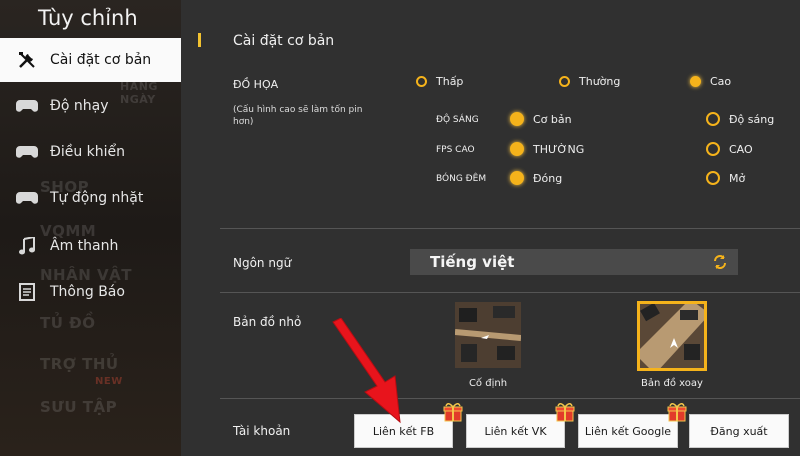  I want to click on bg-text: TỦ ĐỒ, so click(68, 323).